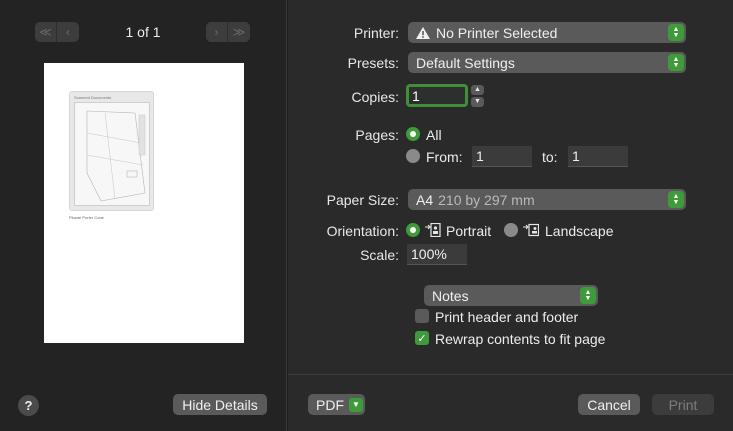 The image size is (733, 431). What do you see at coordinates (413, 134) in the screenshot?
I see `pages-all-radio` at bounding box center [413, 134].